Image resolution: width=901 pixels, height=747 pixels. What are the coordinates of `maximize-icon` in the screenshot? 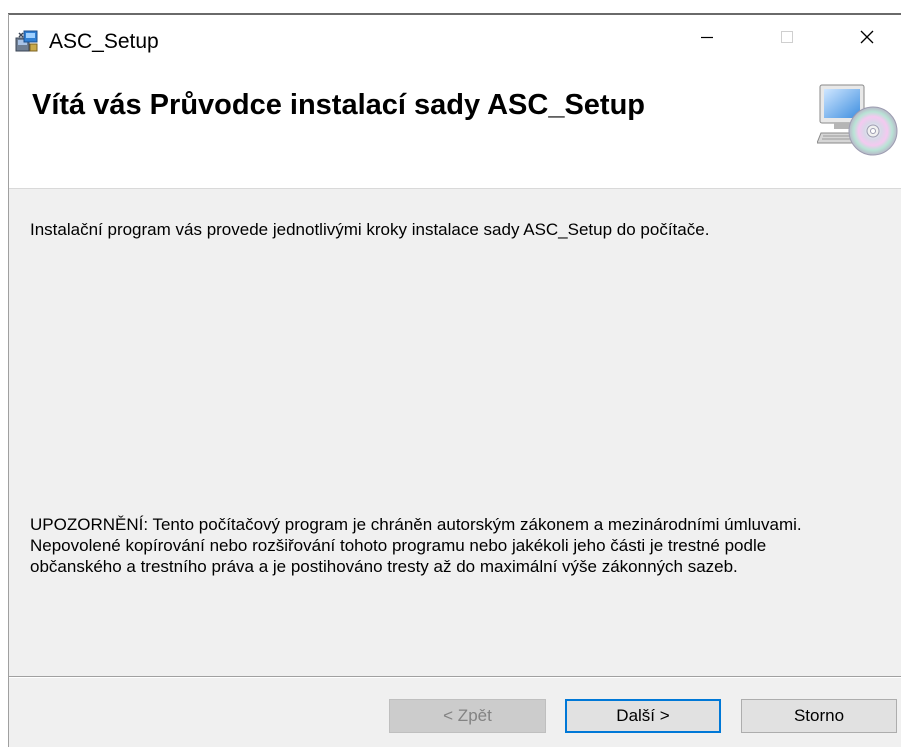 It's located at (787, 39).